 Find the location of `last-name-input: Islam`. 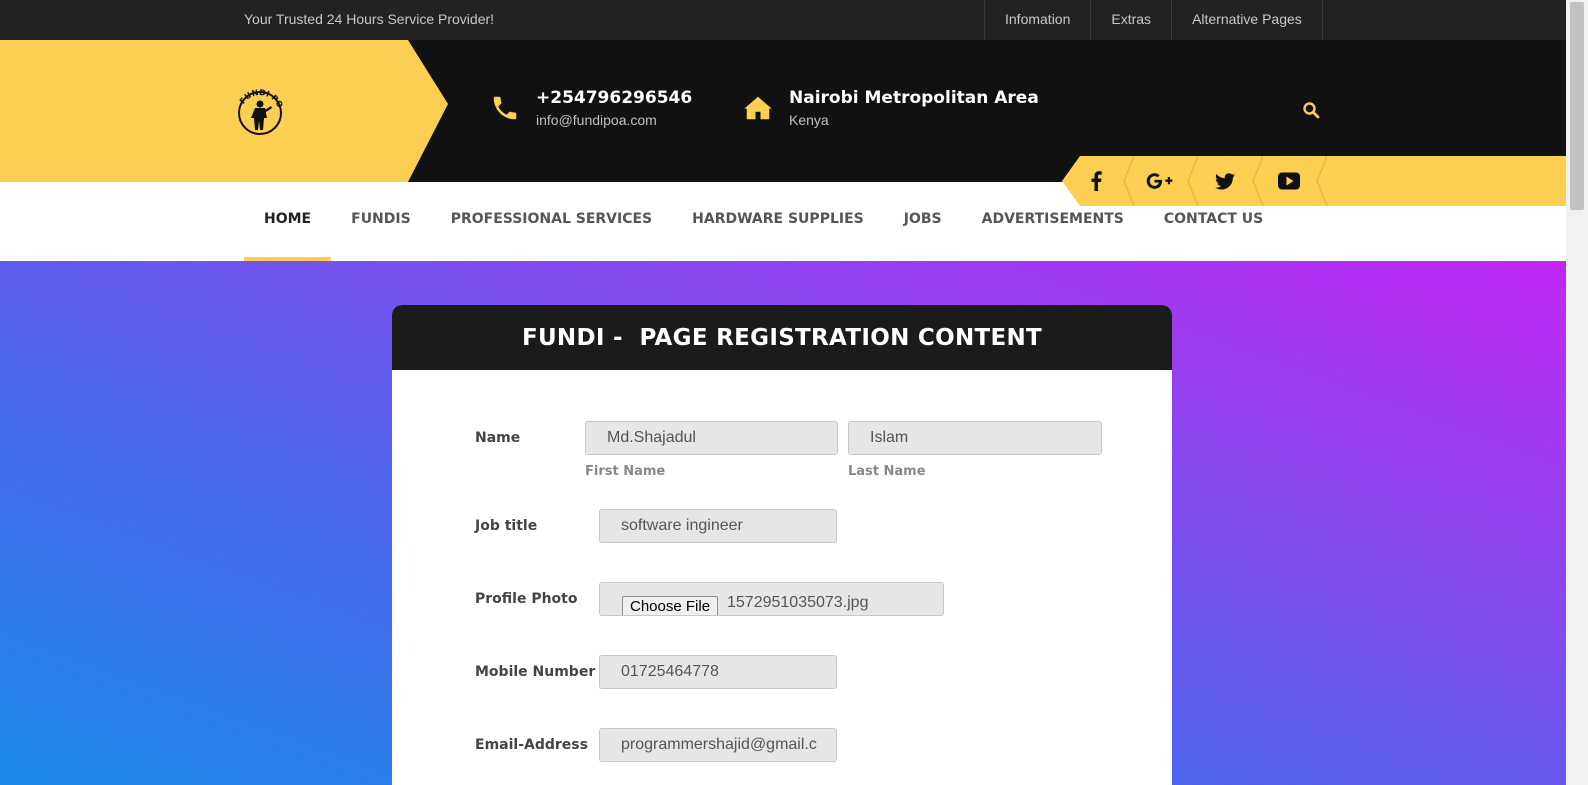

last-name-input: Islam is located at coordinates (975, 438).